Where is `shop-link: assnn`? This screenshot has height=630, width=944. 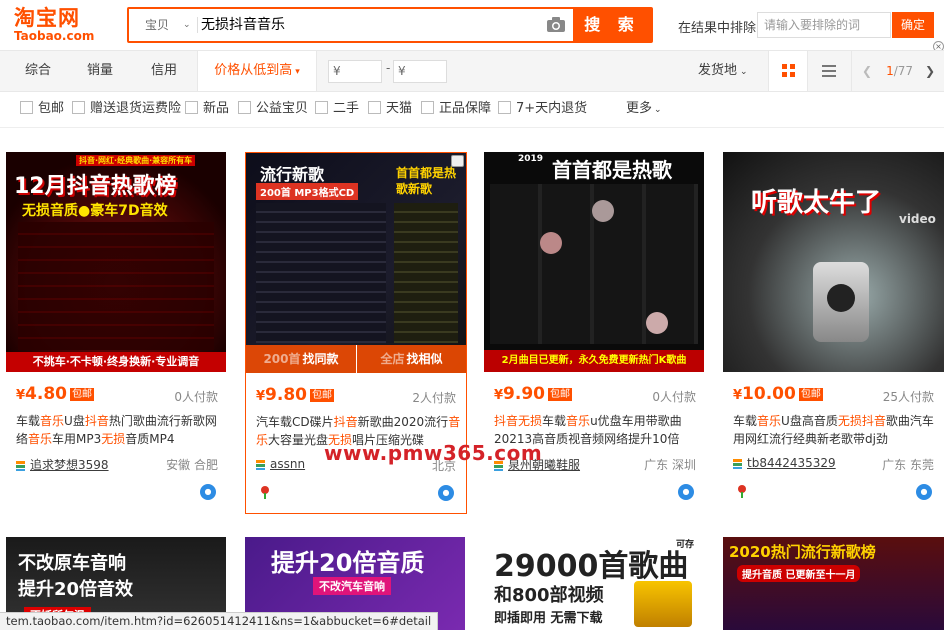 shop-link: assnn is located at coordinates (280, 464).